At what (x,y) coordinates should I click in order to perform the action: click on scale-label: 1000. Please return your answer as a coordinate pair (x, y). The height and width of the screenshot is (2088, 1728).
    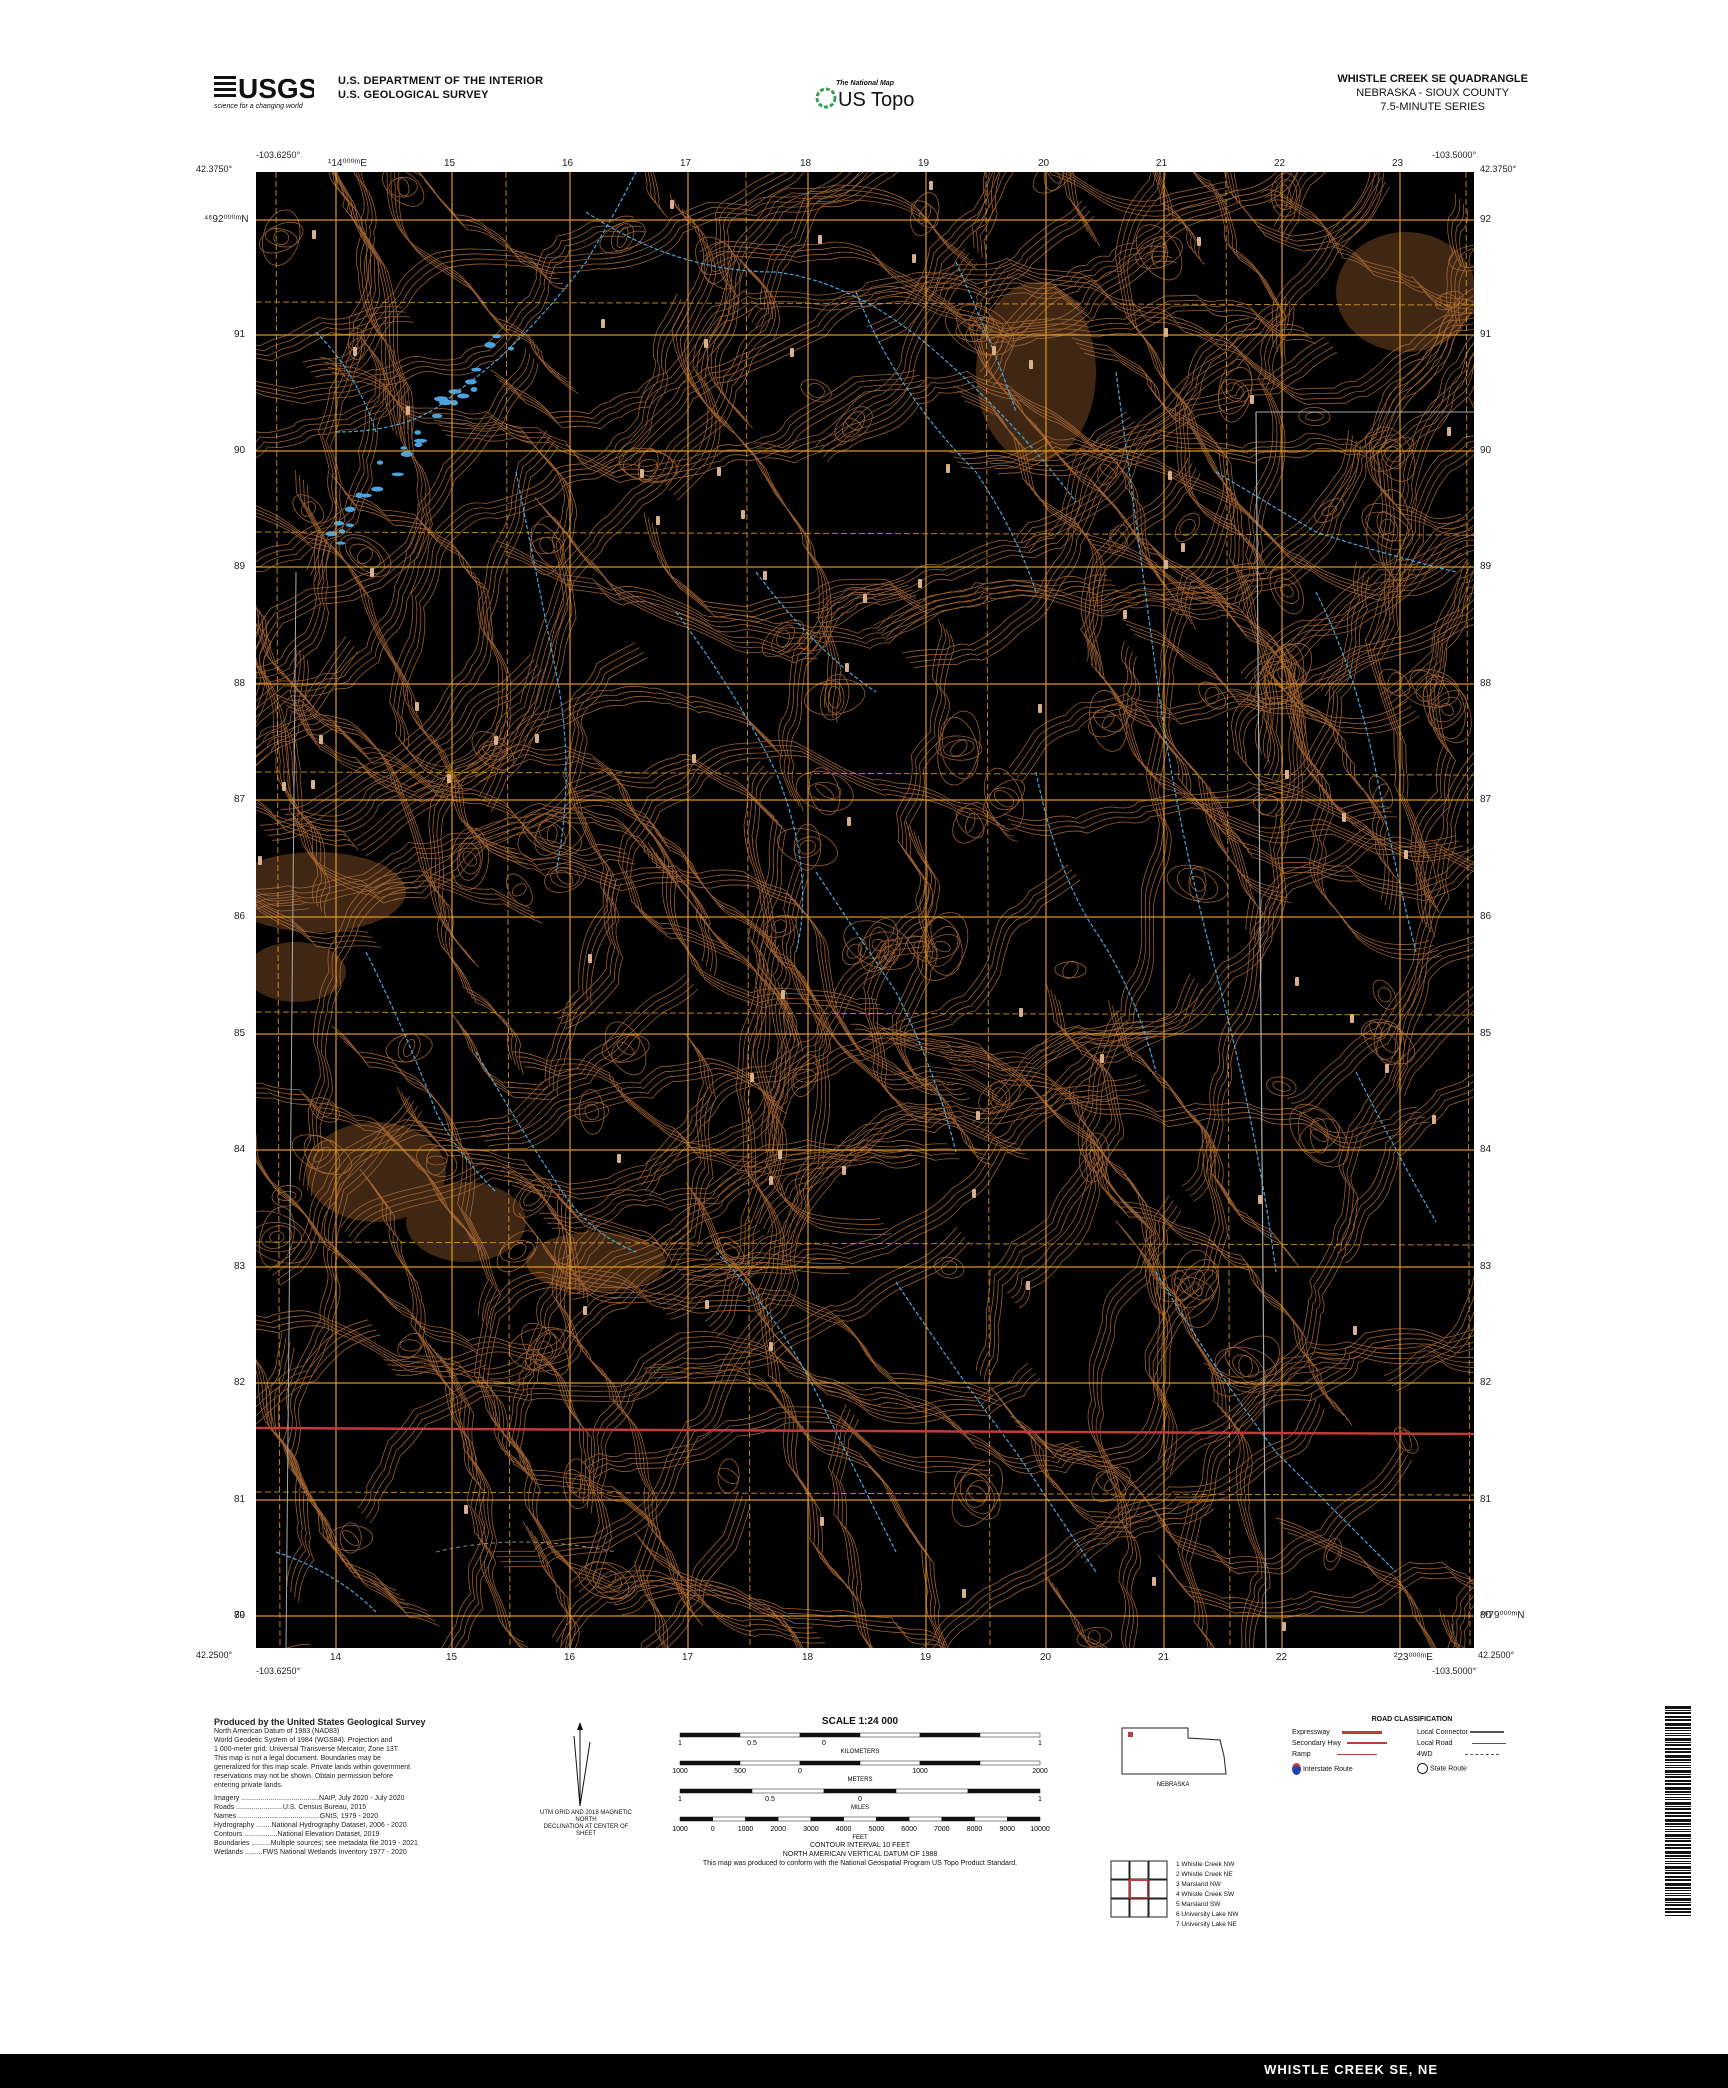
    Looking at the image, I should click on (680, 1829).